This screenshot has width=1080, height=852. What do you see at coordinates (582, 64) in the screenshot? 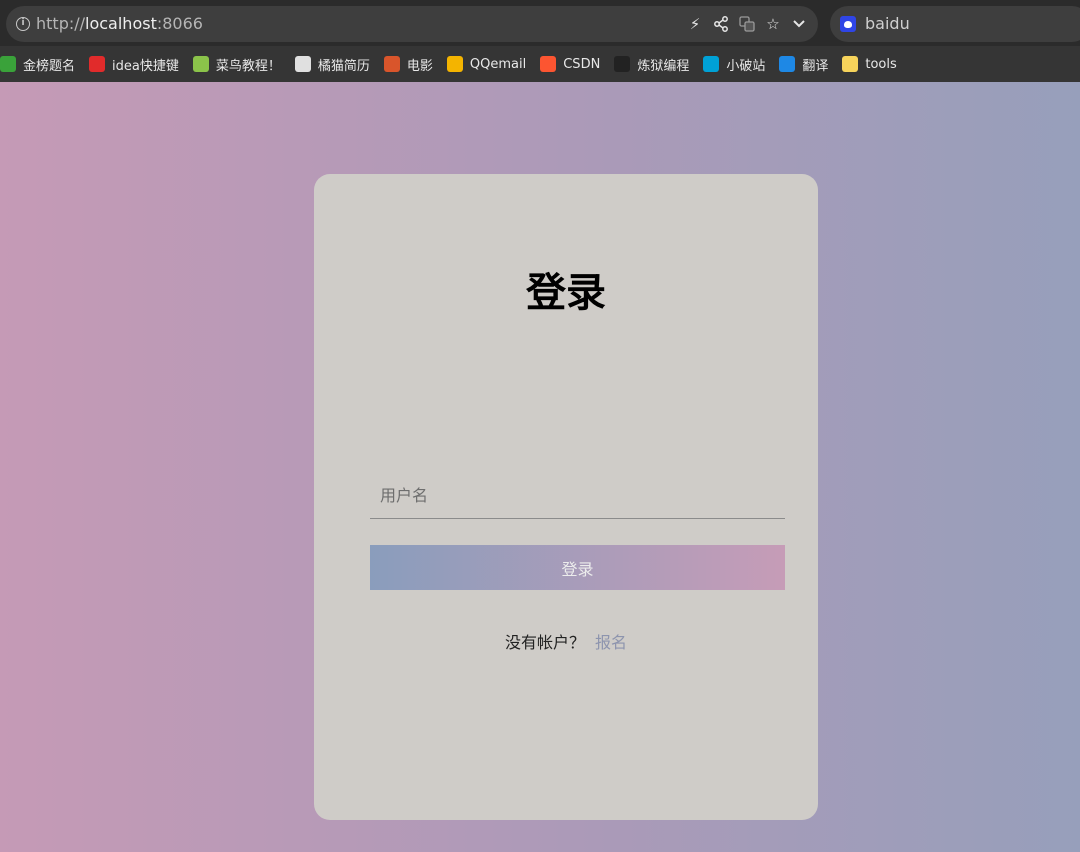
I see `bookmark-label: CSDN` at bounding box center [582, 64].